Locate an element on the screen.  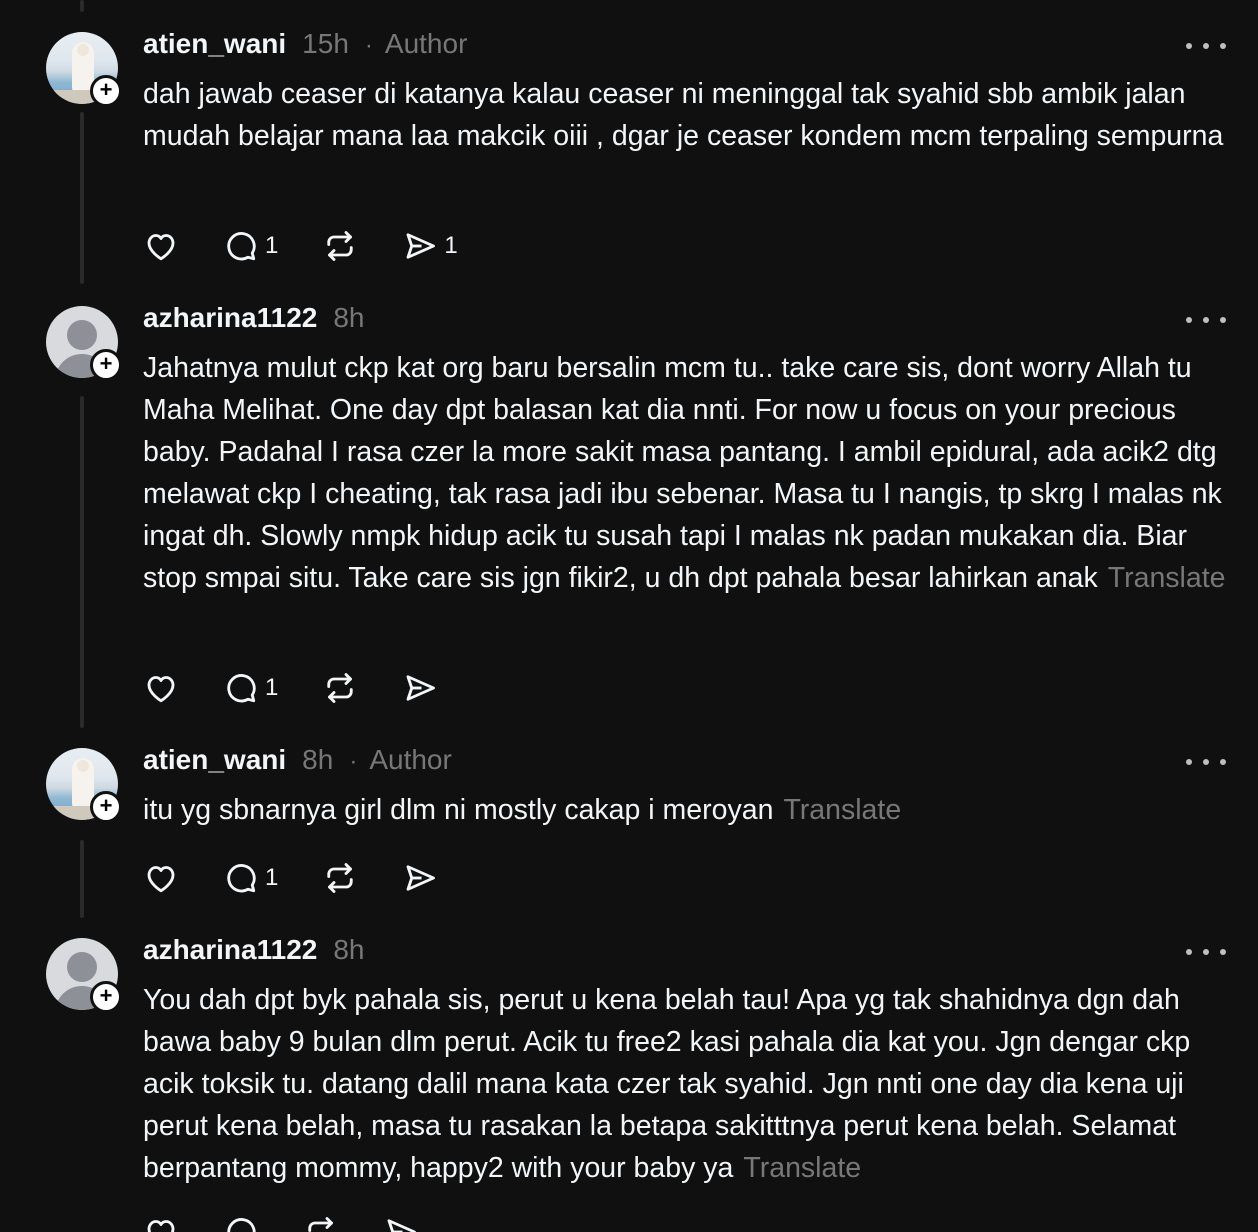
post-actions: 1 1 is located at coordinates (322, 246).